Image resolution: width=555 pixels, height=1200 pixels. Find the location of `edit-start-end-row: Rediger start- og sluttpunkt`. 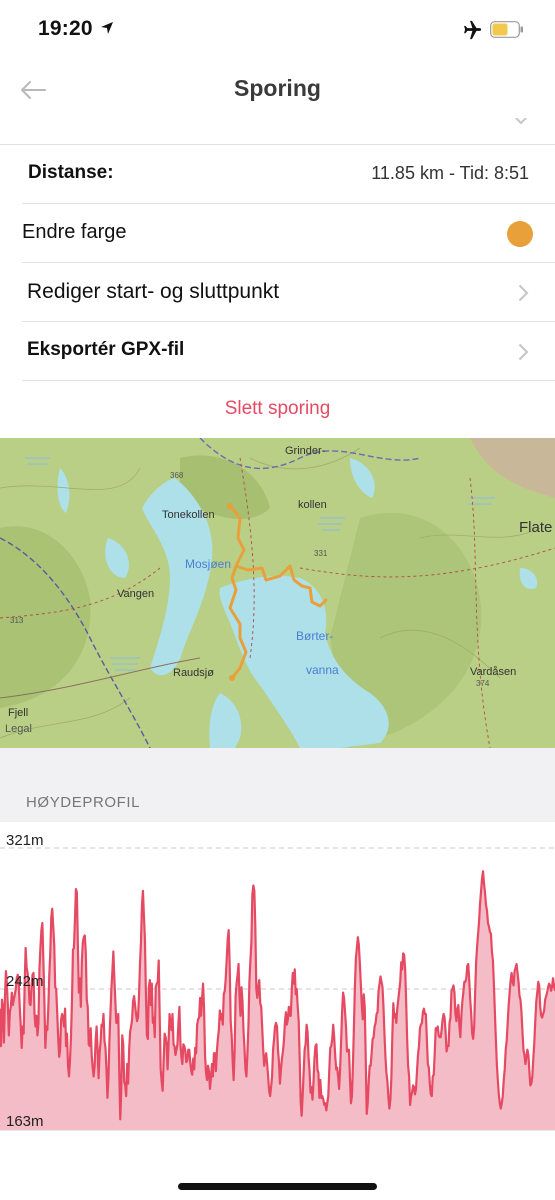

edit-start-end-row: Rediger start- og sluttpunkt is located at coordinates (288, 292).